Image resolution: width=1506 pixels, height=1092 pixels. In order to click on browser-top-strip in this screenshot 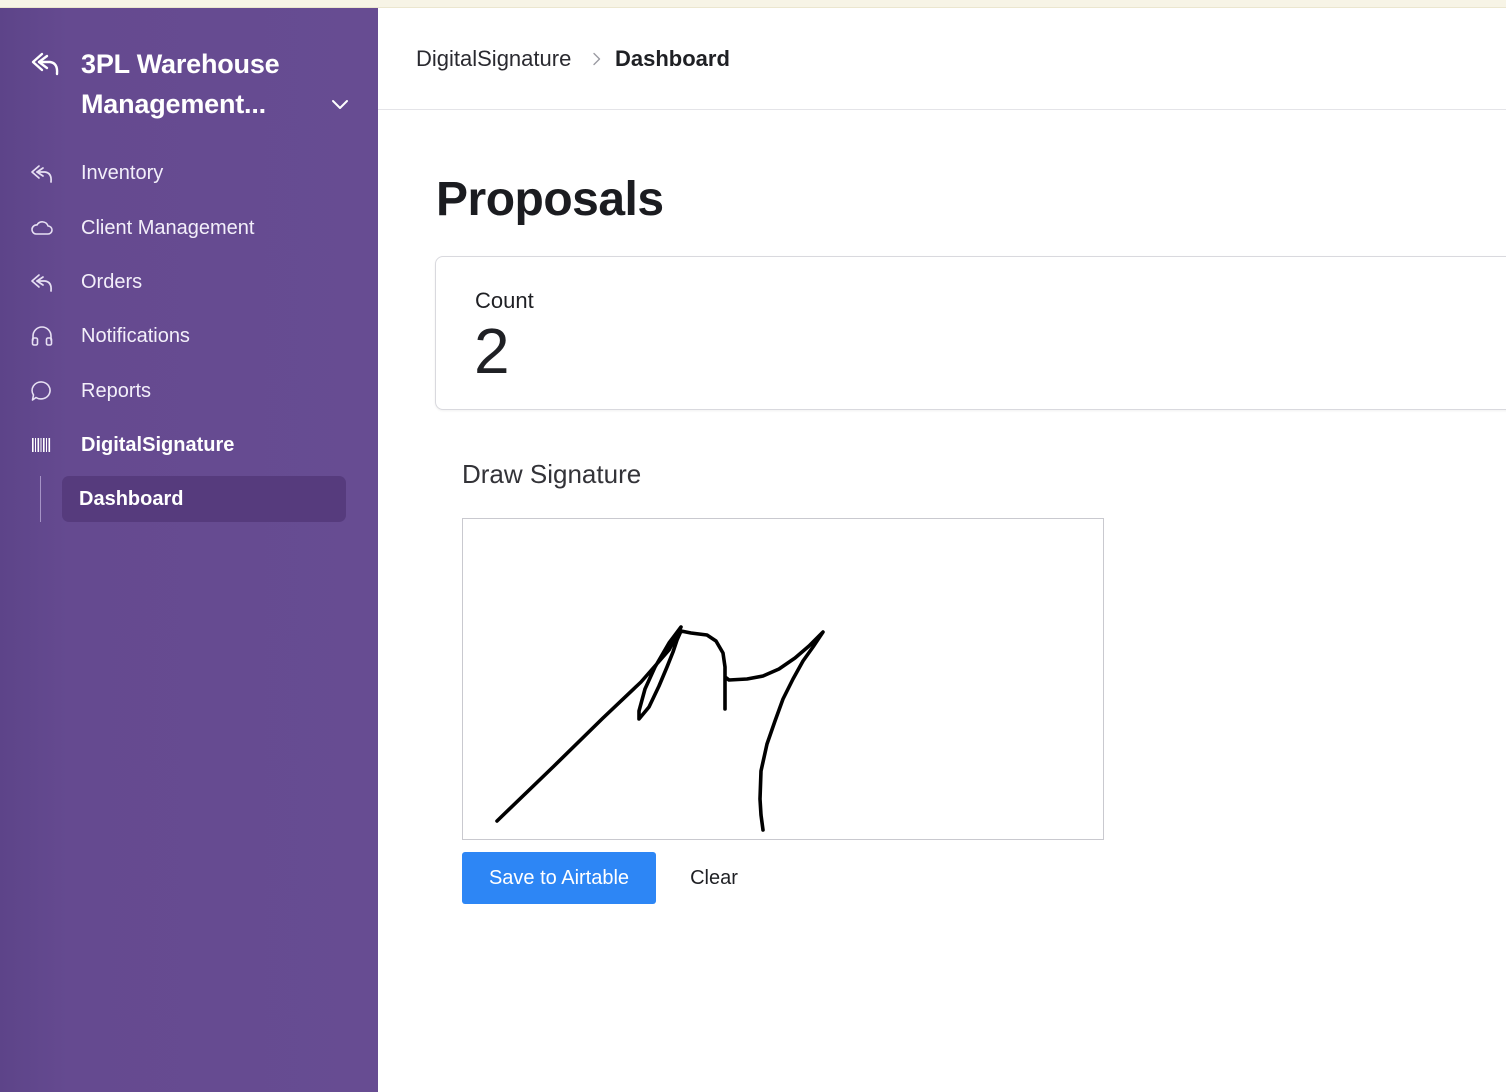, I will do `click(753, 4)`.